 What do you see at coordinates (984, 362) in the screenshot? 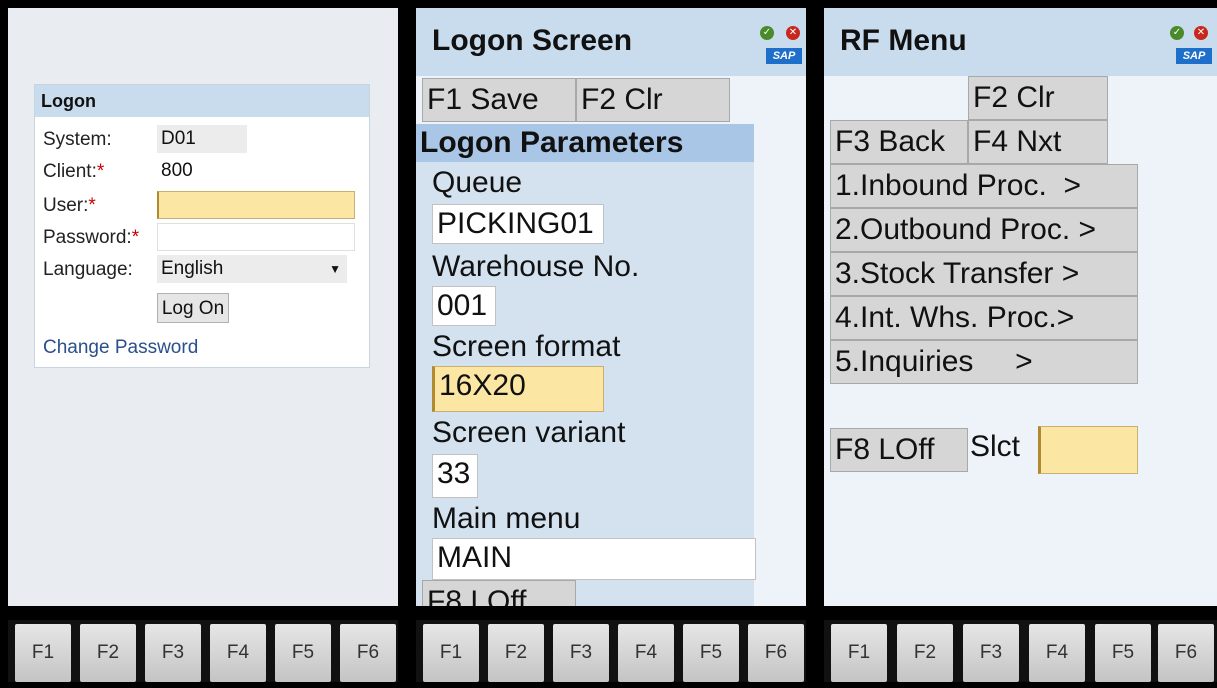
I see `menu-item-inquiries: 5.Inquiries >` at bounding box center [984, 362].